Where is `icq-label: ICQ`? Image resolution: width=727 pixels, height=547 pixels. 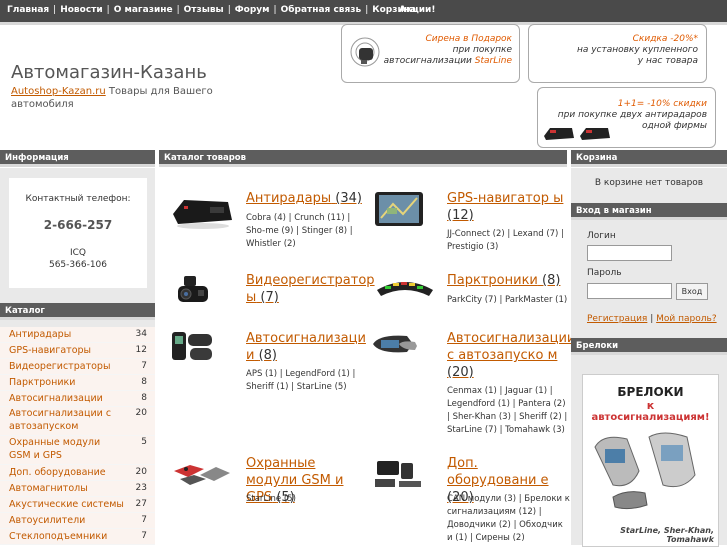
icq-label: ICQ is located at coordinates (78, 253).